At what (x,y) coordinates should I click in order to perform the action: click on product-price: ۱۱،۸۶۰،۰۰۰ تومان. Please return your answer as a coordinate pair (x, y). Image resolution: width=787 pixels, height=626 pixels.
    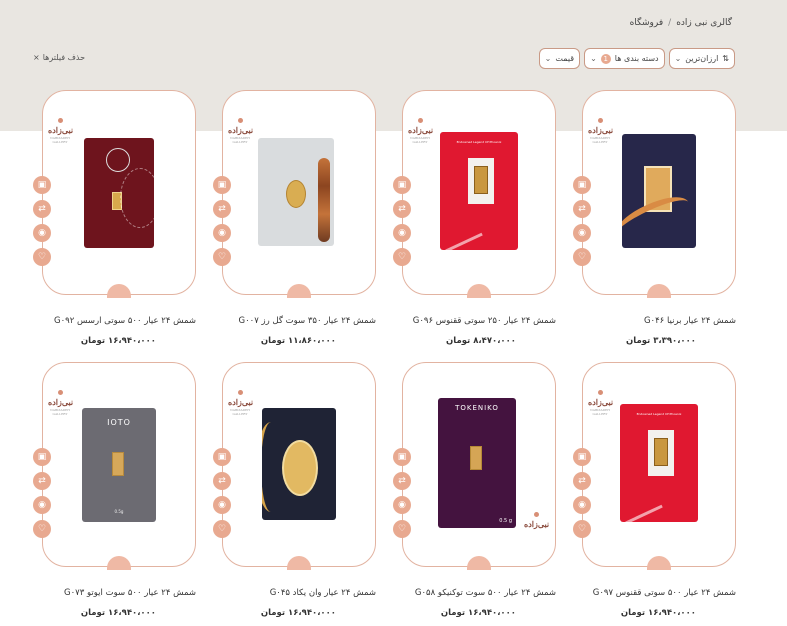
    Looking at the image, I should click on (298, 341).